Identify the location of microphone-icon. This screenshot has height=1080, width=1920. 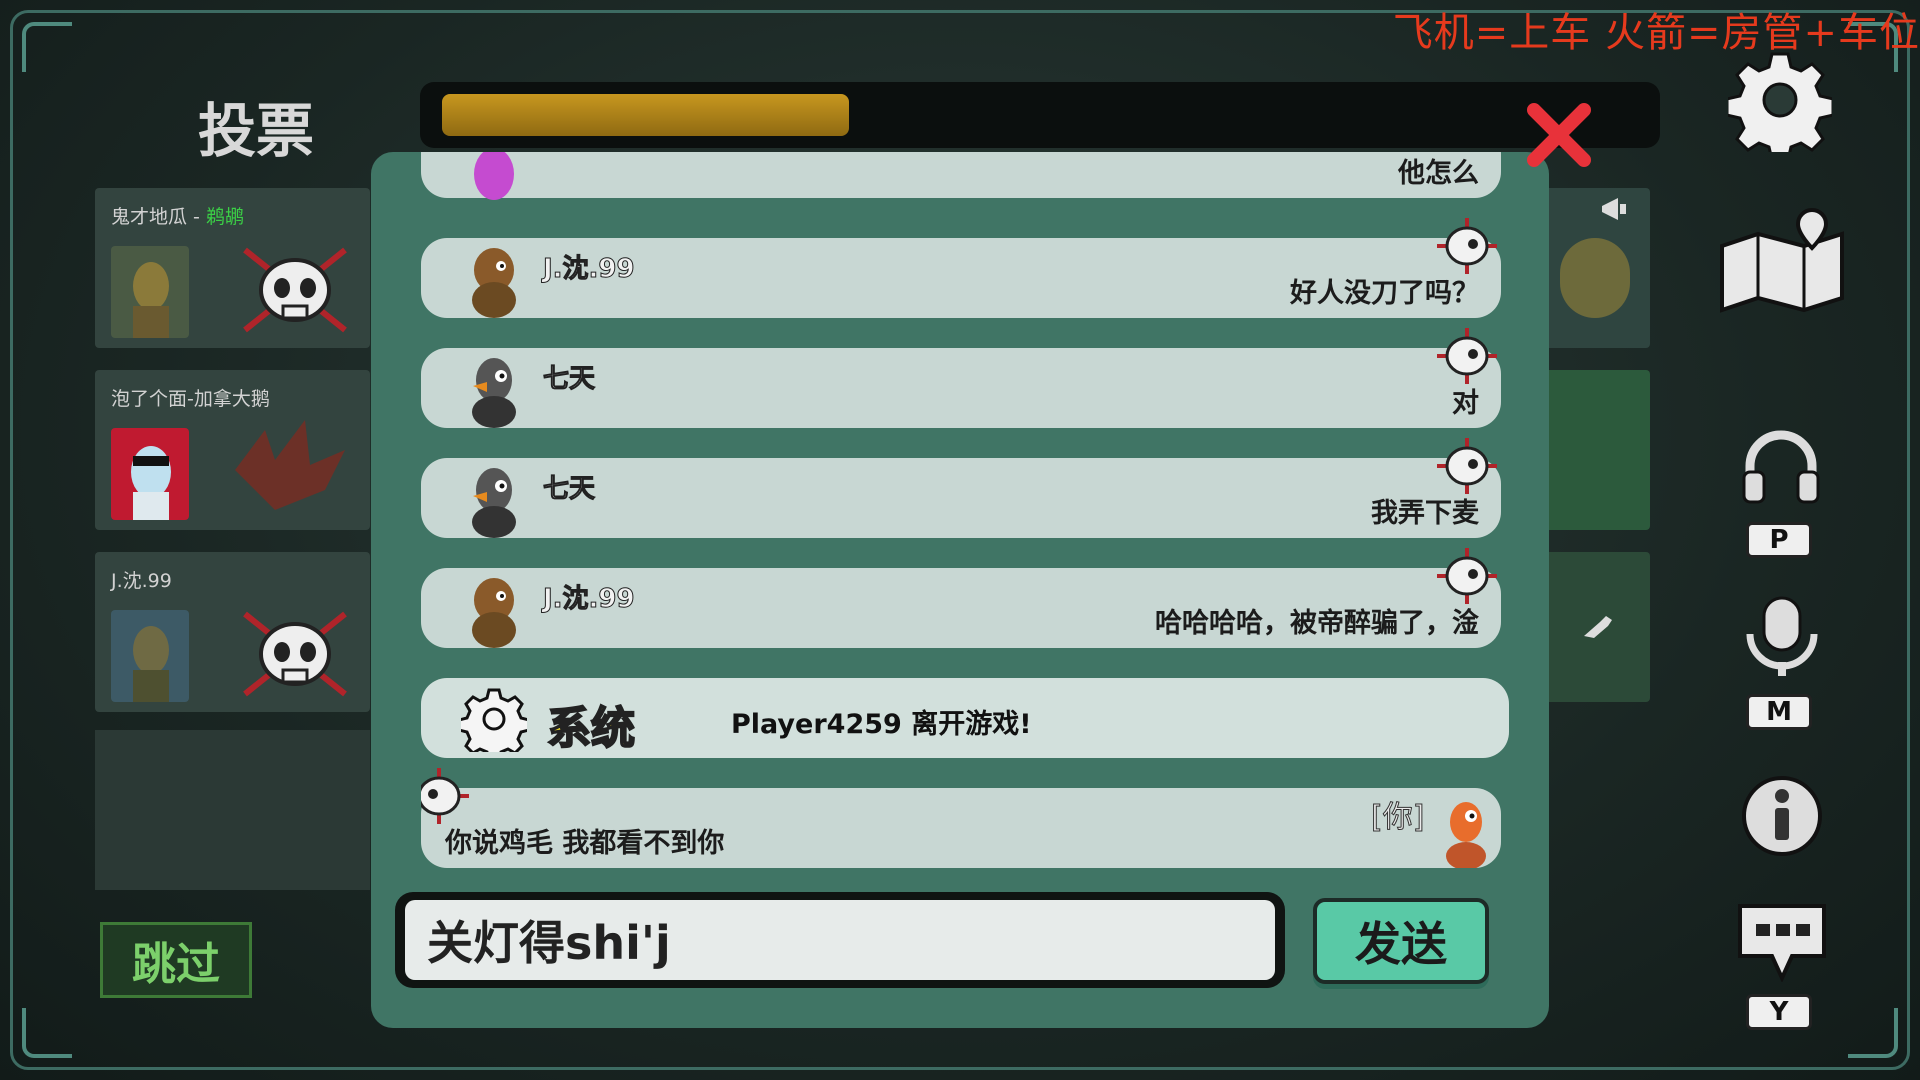
(1782, 637).